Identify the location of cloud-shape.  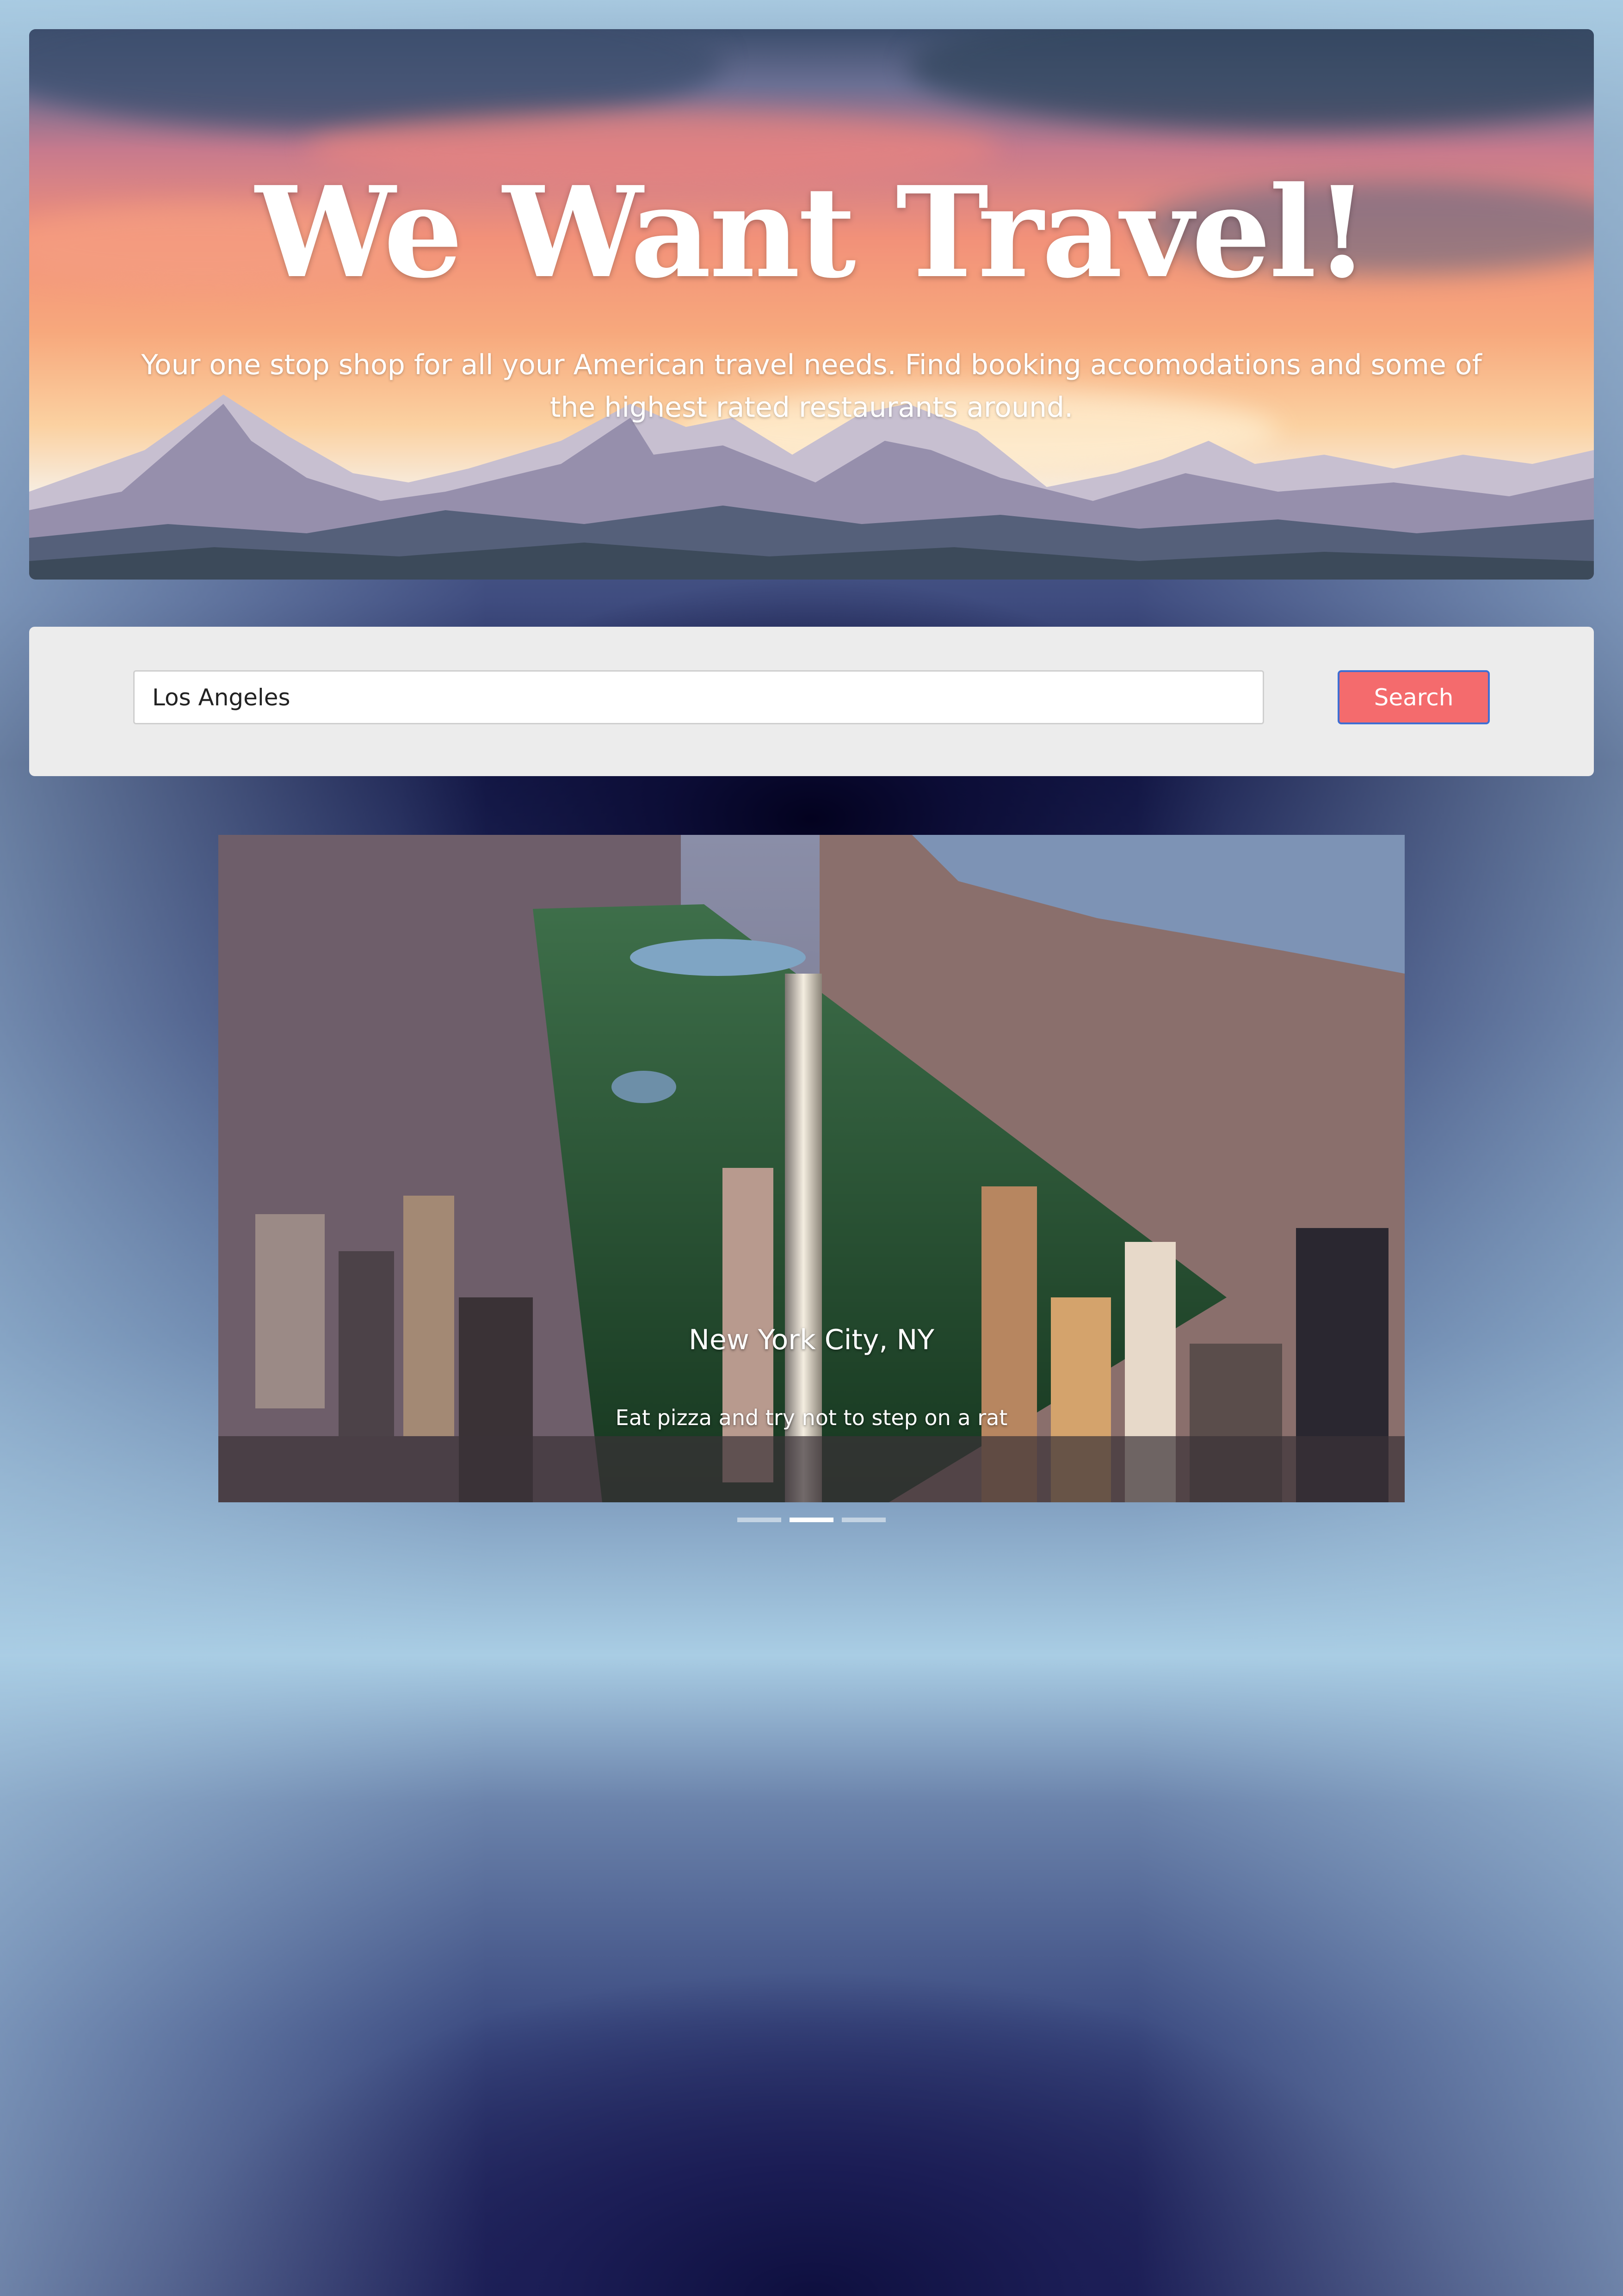
(1251, 80).